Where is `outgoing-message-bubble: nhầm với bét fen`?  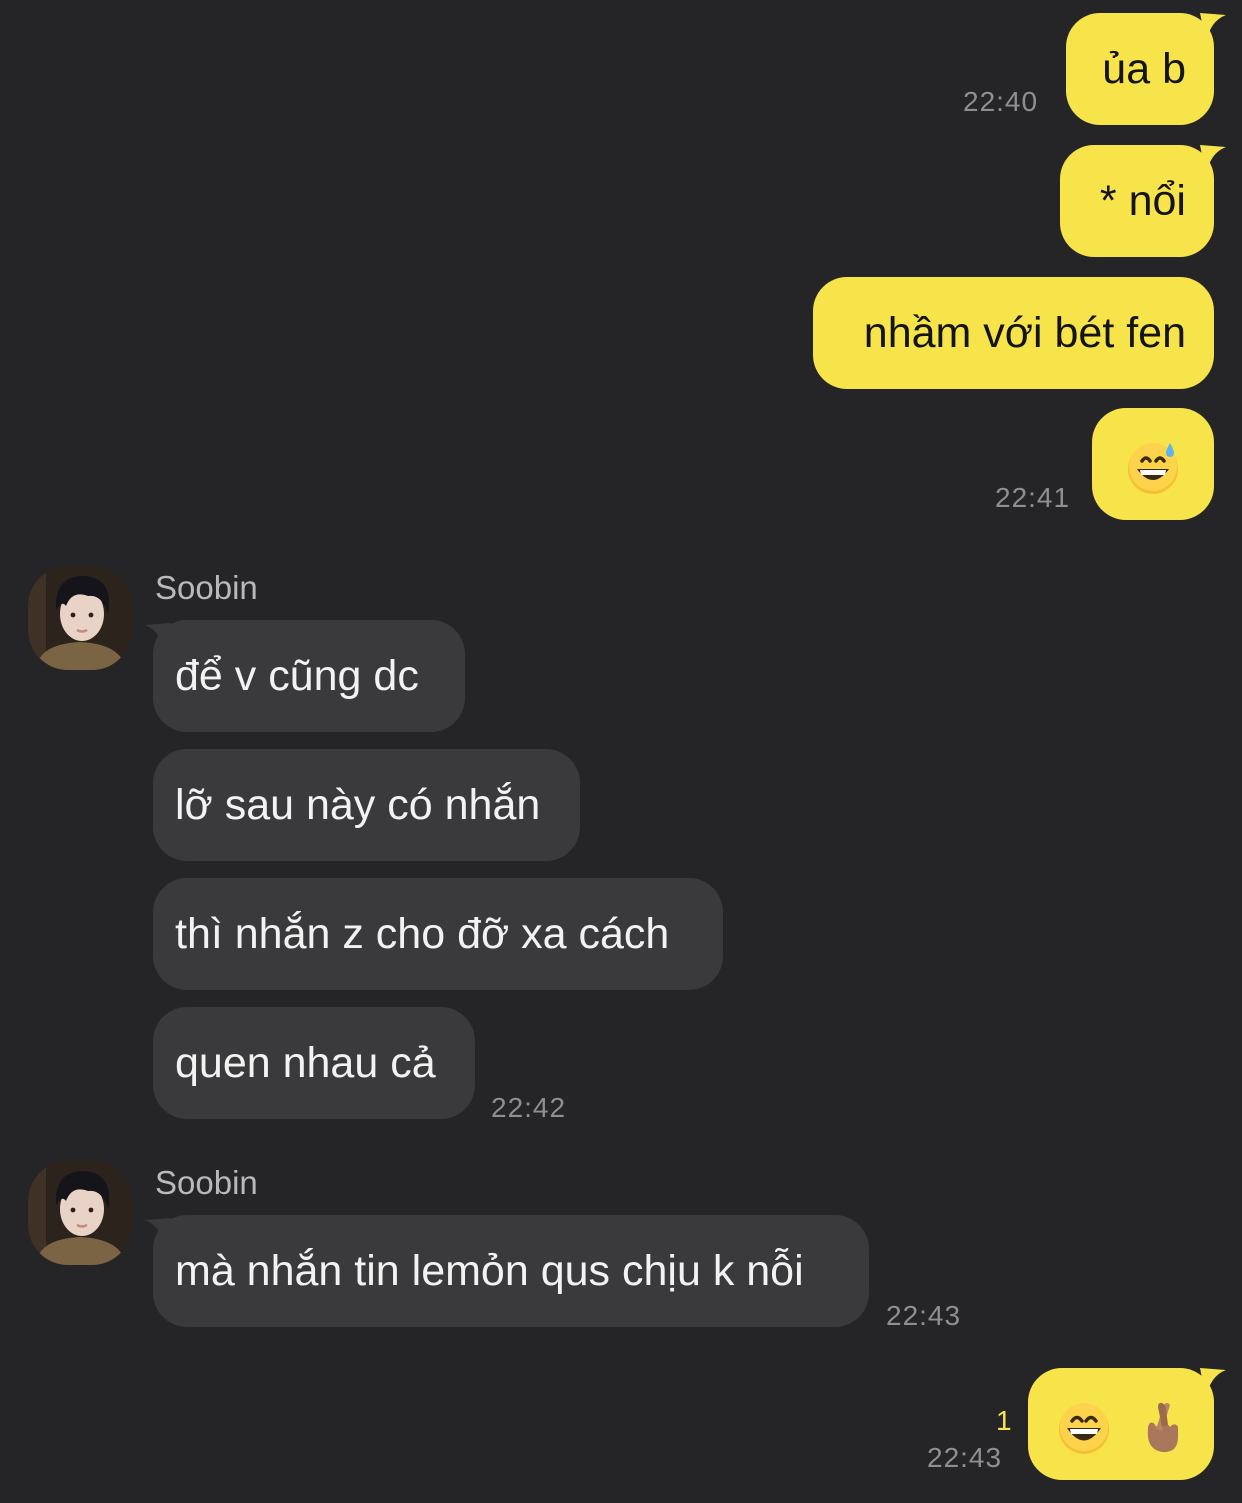
outgoing-message-bubble: nhầm với bét fen is located at coordinates (1013, 333).